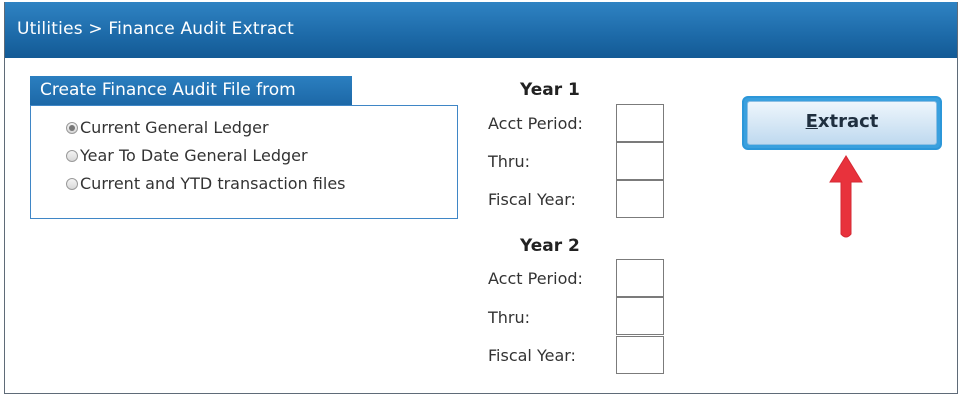 This screenshot has width=960, height=396. I want to click on radio-option-current-ytd-files: Current and YTD transaction files, so click(206, 183).